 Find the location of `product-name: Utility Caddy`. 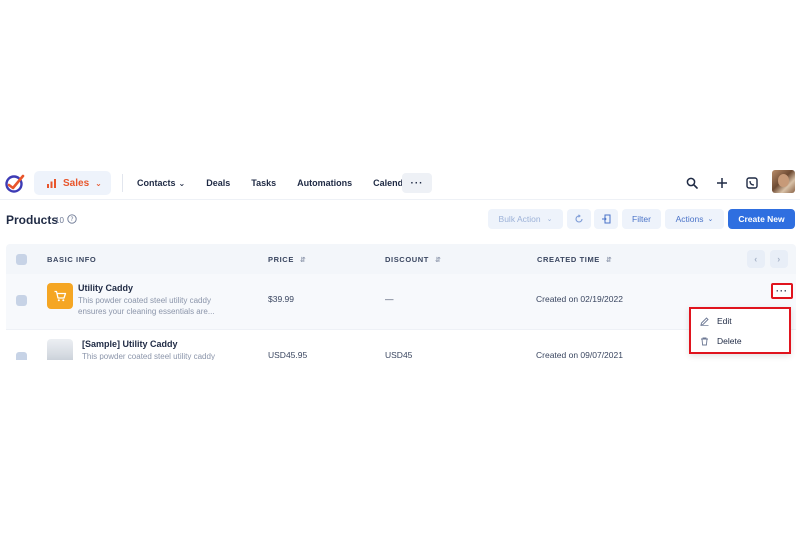

product-name: Utility Caddy is located at coordinates (105, 288).